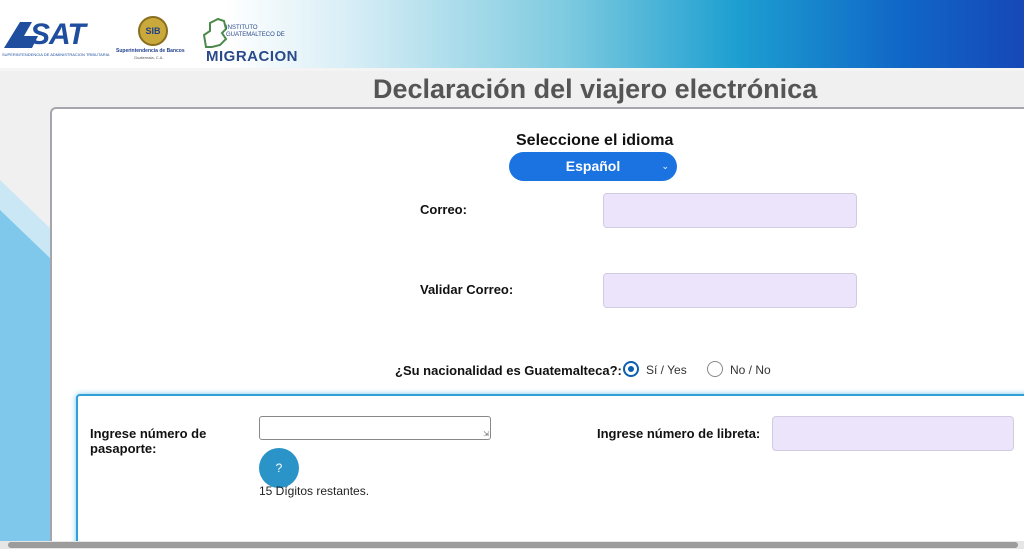  Describe the element at coordinates (750, 370) in the screenshot. I see `nationality-no-label: No / No` at that location.